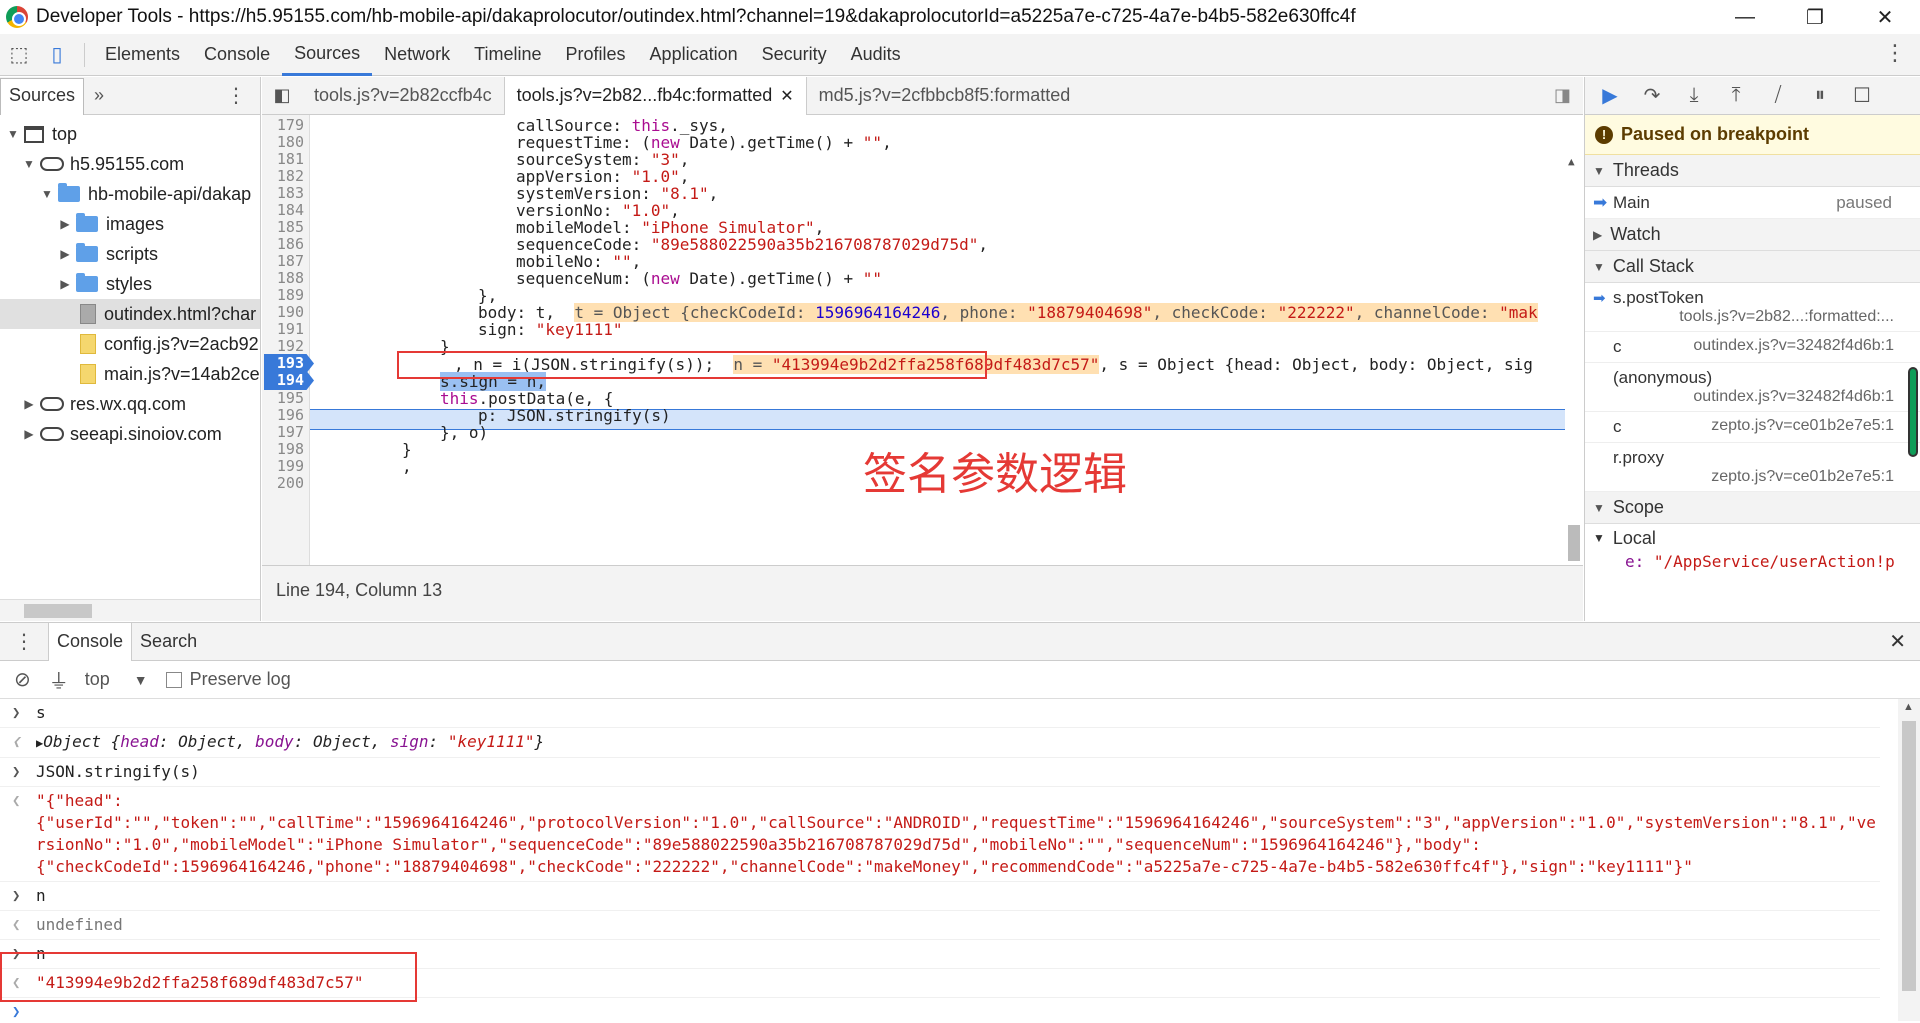 This screenshot has height=1023, width=1920. Describe the element at coordinates (960, 680) in the screenshot. I see `console-toolbar: ⊘ ⏚ top ▼ Preserve log` at that location.